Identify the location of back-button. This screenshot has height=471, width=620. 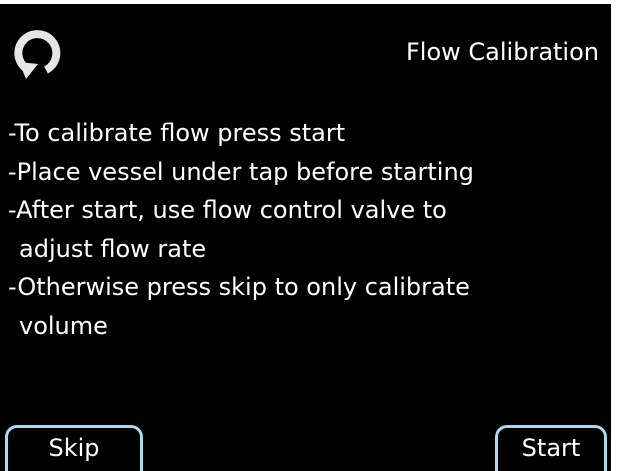
(39, 53).